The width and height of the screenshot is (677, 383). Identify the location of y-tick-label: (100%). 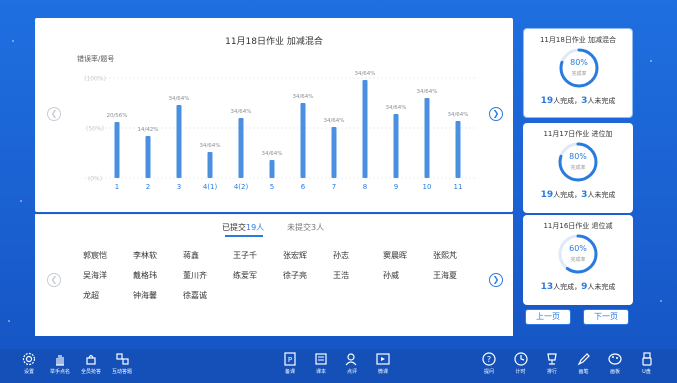
(95, 79).